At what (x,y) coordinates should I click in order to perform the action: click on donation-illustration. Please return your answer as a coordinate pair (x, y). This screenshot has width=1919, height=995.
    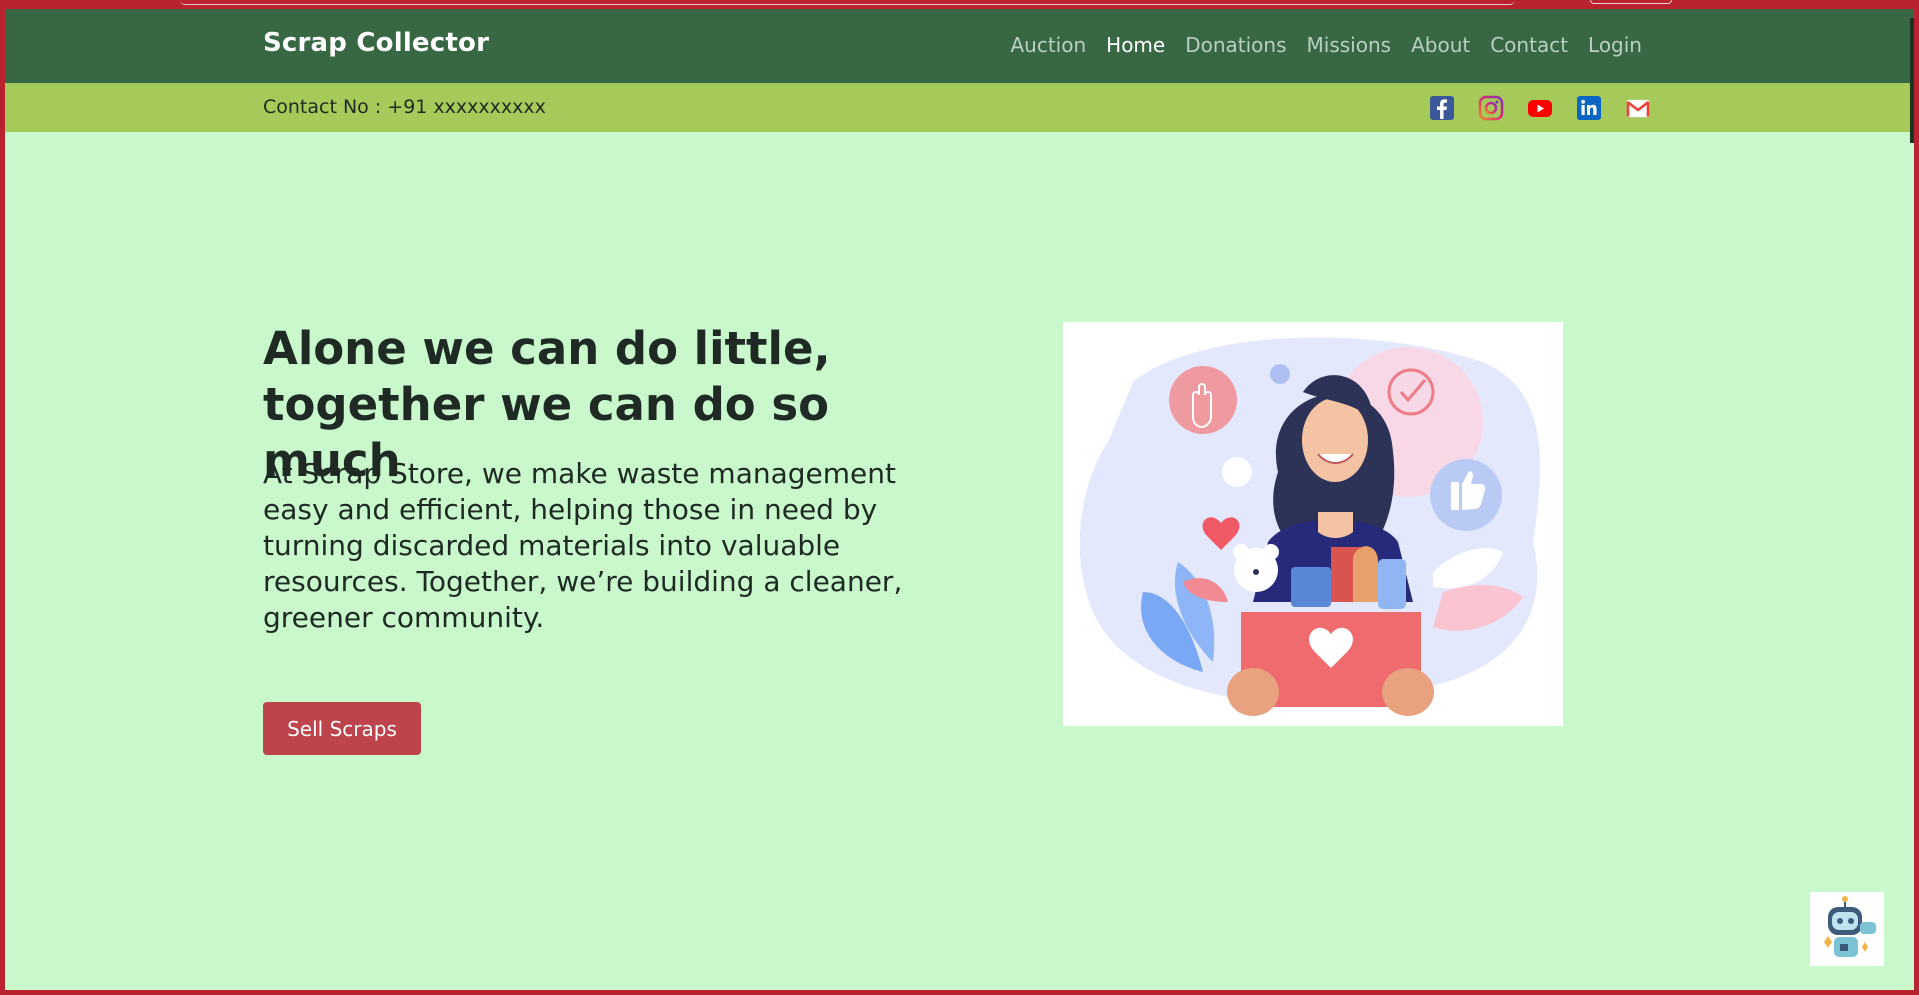
    Looking at the image, I should click on (1313, 524).